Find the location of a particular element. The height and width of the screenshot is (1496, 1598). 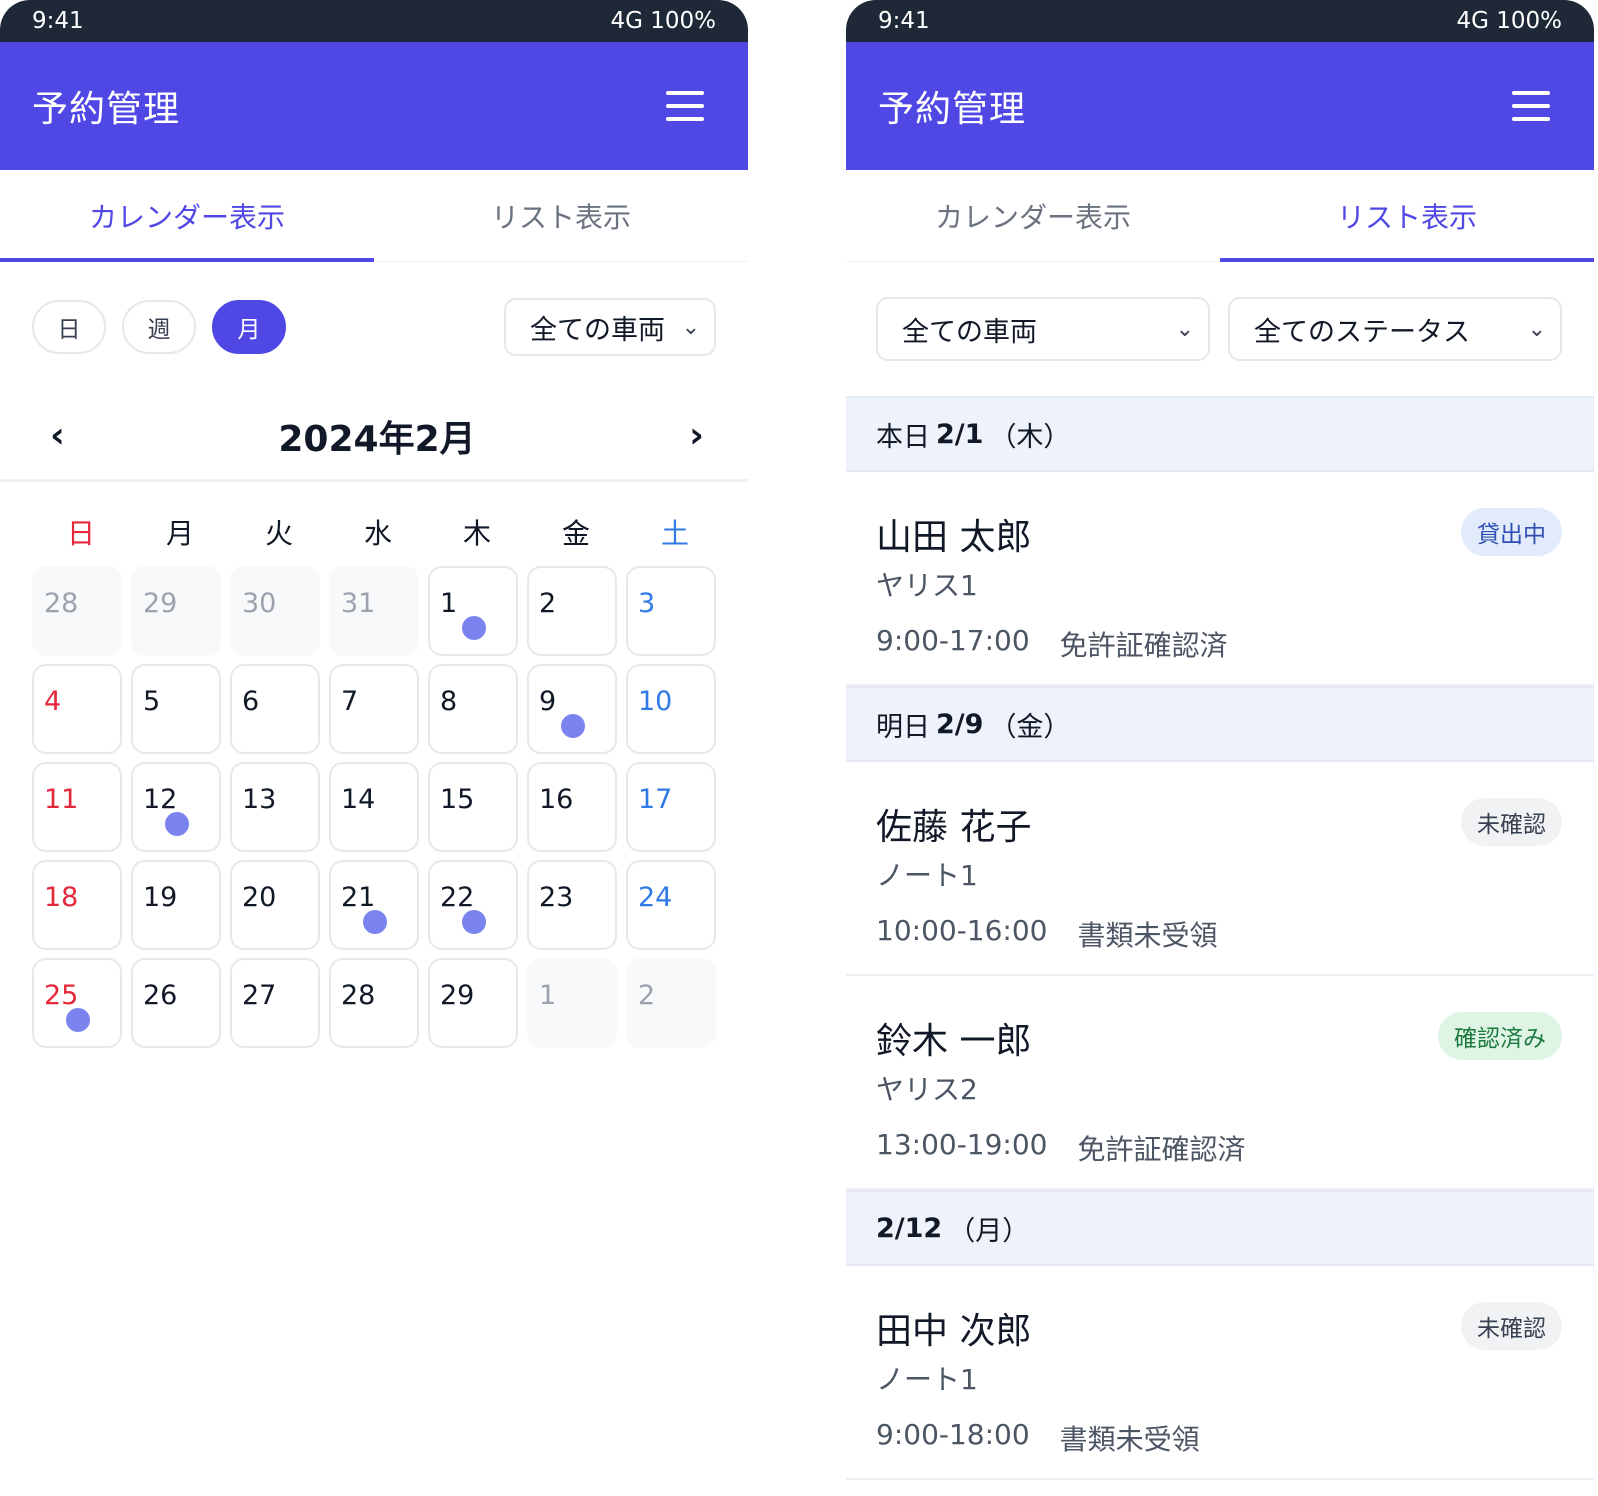

chevron-right-icon: › is located at coordinates (696, 435).